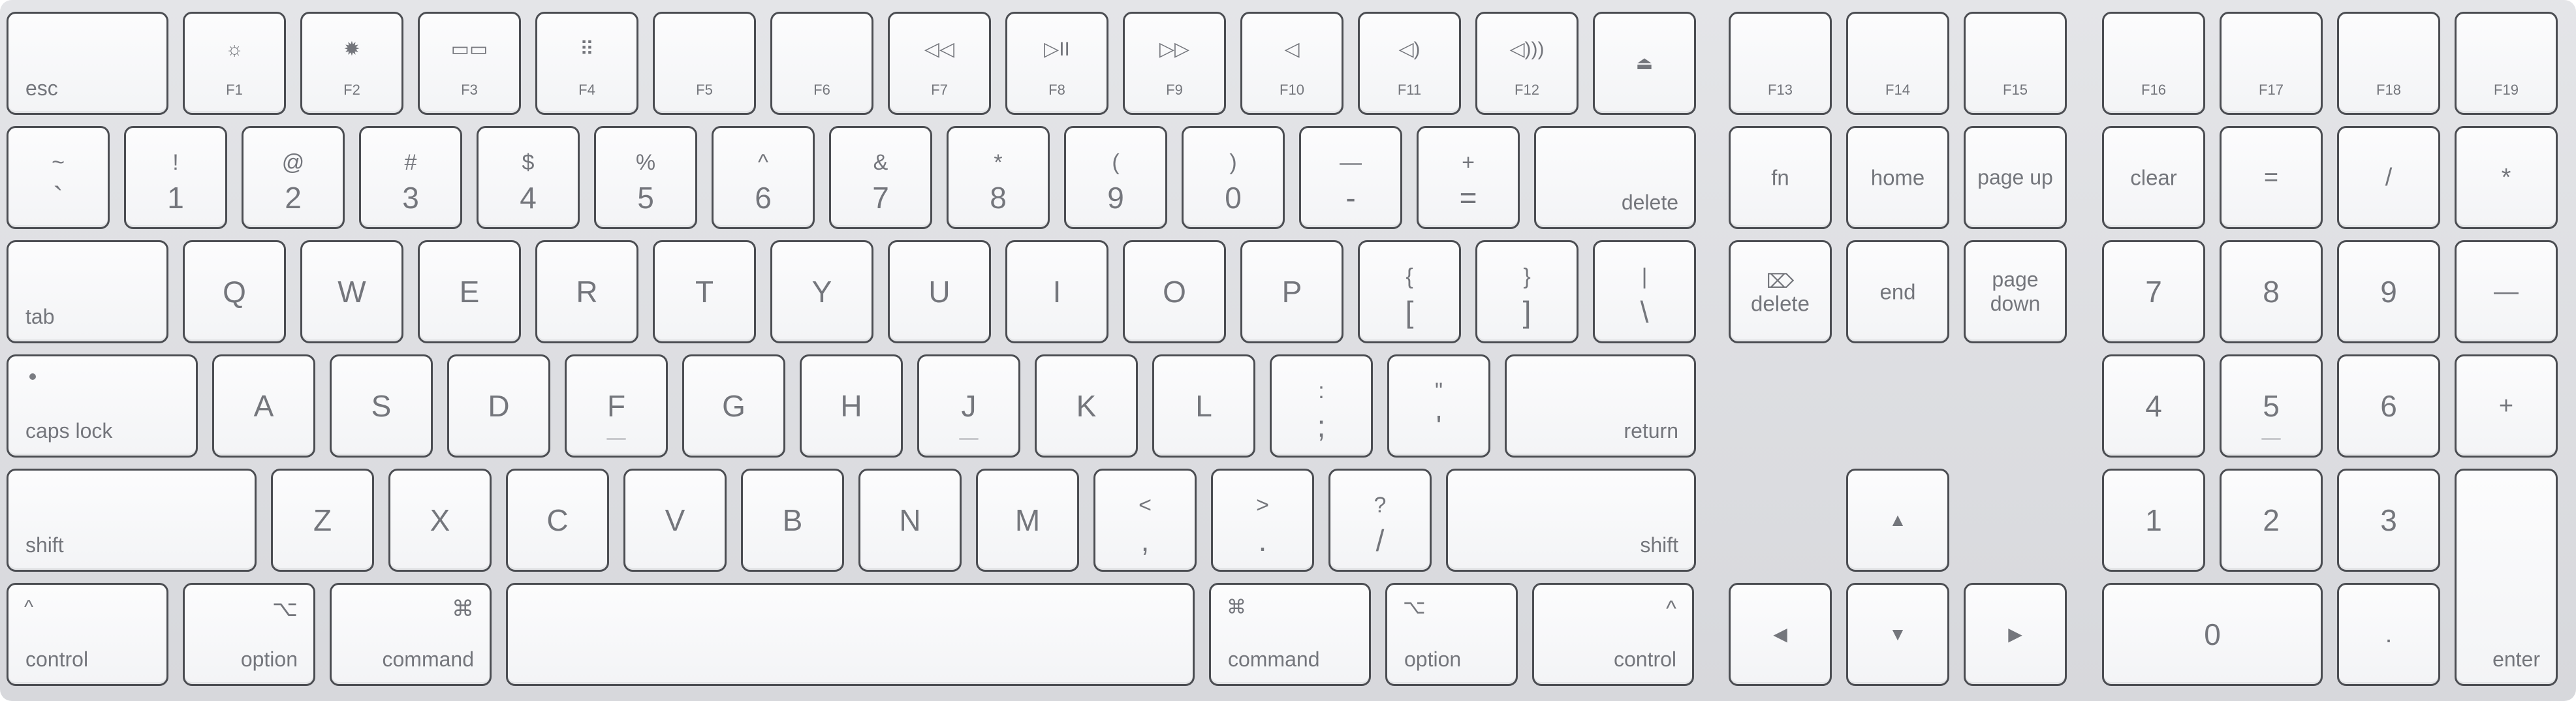 The image size is (2576, 701). I want to click on right-control-key: ^ control, so click(1613, 634).